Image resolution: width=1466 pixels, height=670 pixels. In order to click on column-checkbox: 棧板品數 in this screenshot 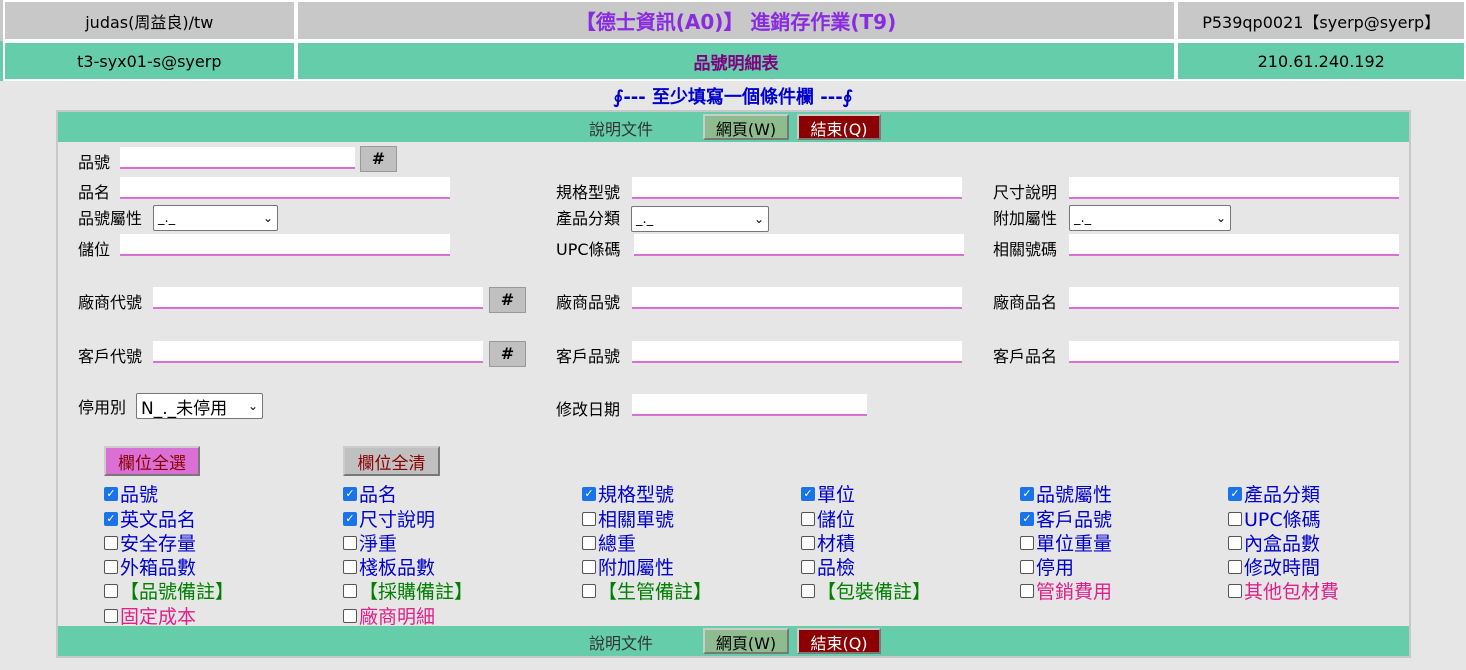, I will do `click(389, 566)`.